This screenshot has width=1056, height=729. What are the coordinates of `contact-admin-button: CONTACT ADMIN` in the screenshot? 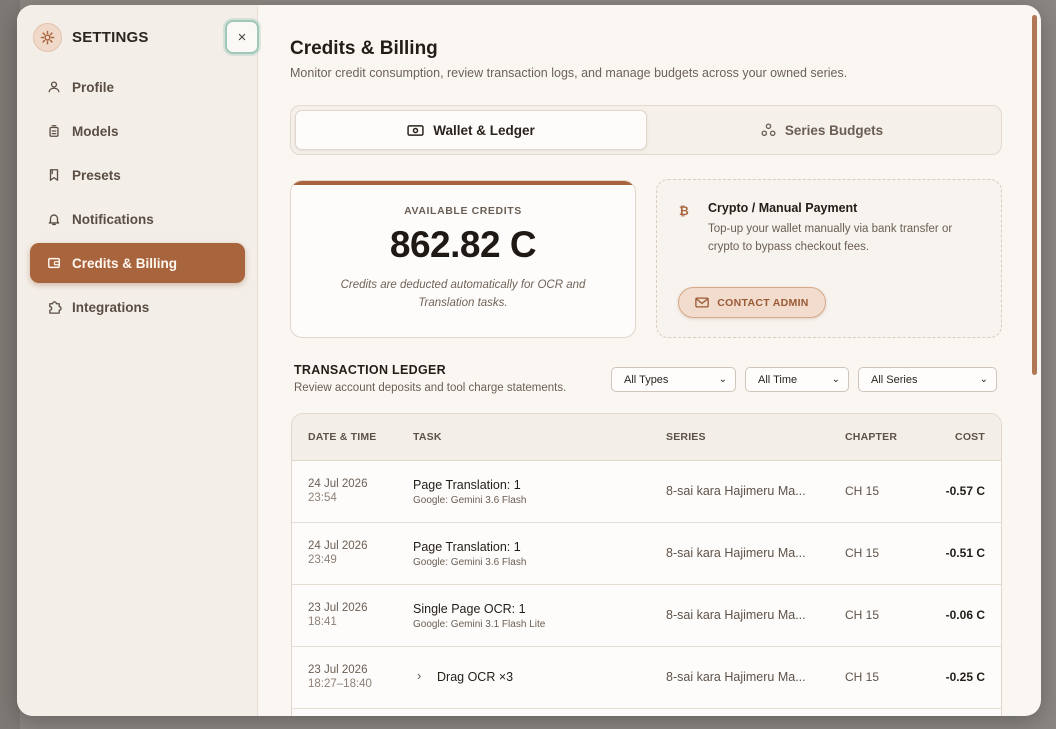 It's located at (752, 302).